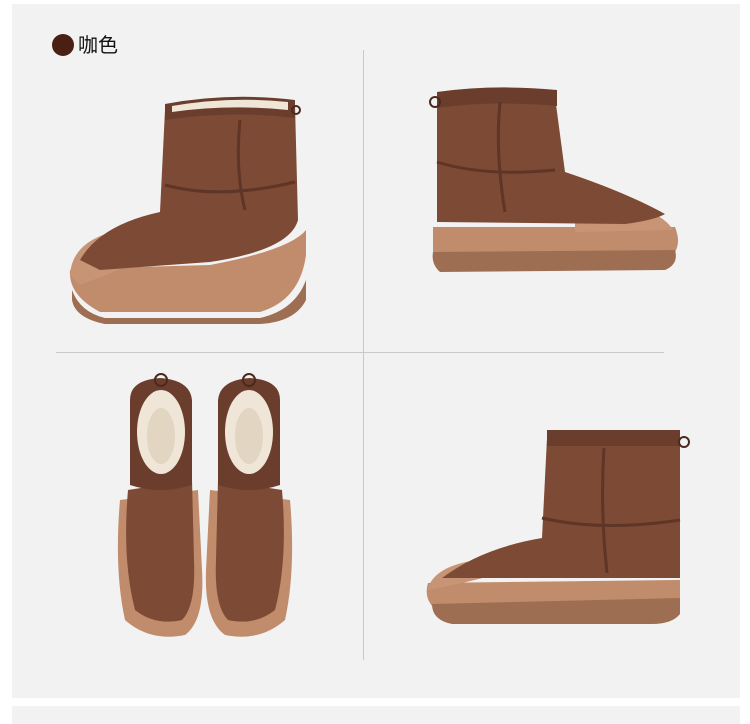  What do you see at coordinates (376, 715) in the screenshot?
I see `bottom-strip` at bounding box center [376, 715].